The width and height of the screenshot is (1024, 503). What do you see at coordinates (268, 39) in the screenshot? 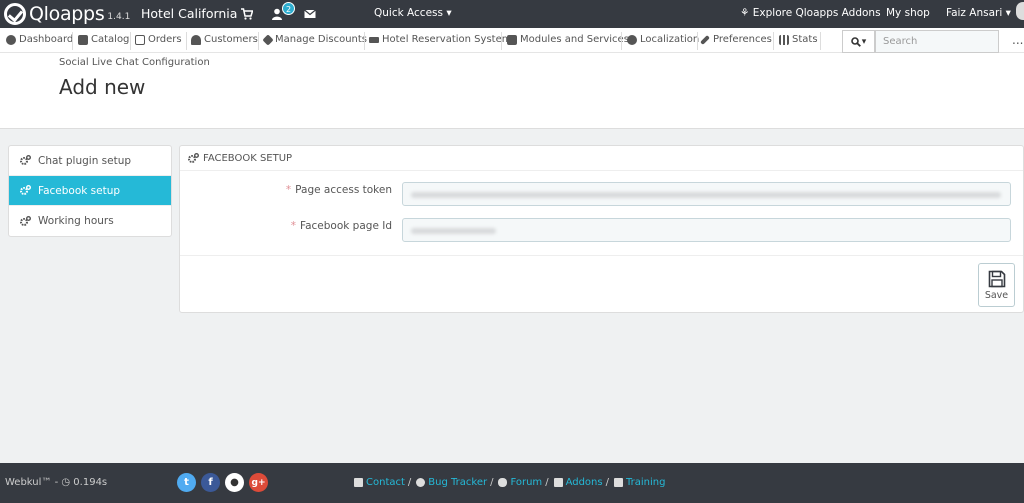
I see `tags-icon` at bounding box center [268, 39].